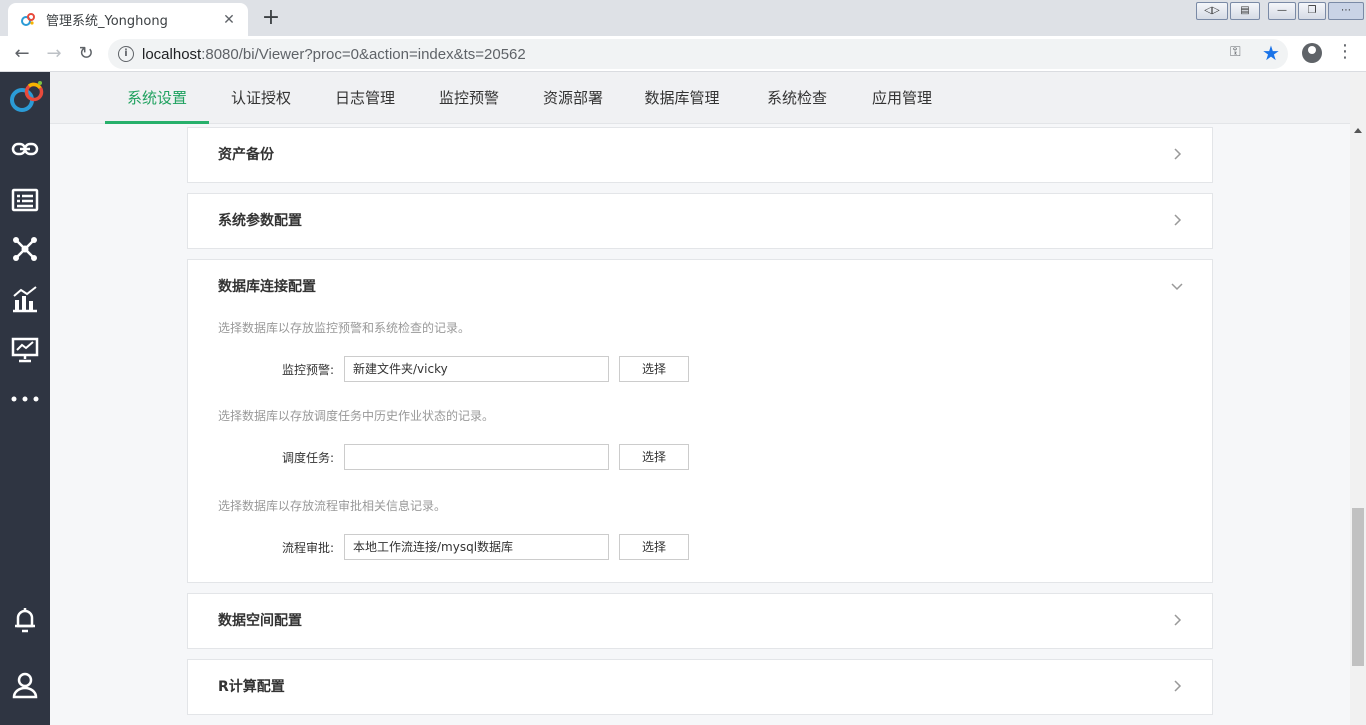  I want to click on minimize-icon: —, so click(1282, 11).